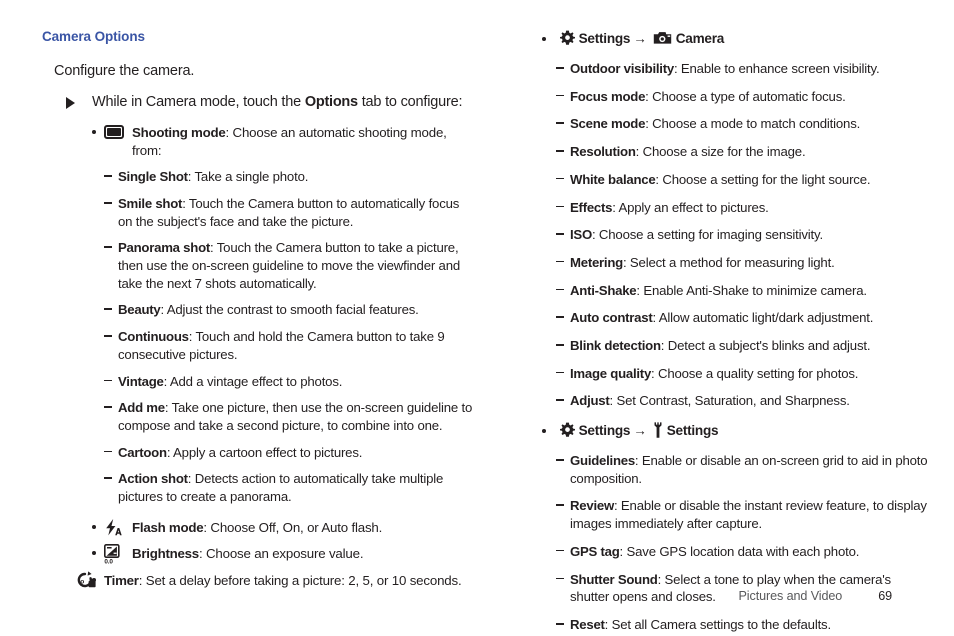 This screenshot has width=954, height=636. I want to click on item-term: Continuous, so click(153, 337).